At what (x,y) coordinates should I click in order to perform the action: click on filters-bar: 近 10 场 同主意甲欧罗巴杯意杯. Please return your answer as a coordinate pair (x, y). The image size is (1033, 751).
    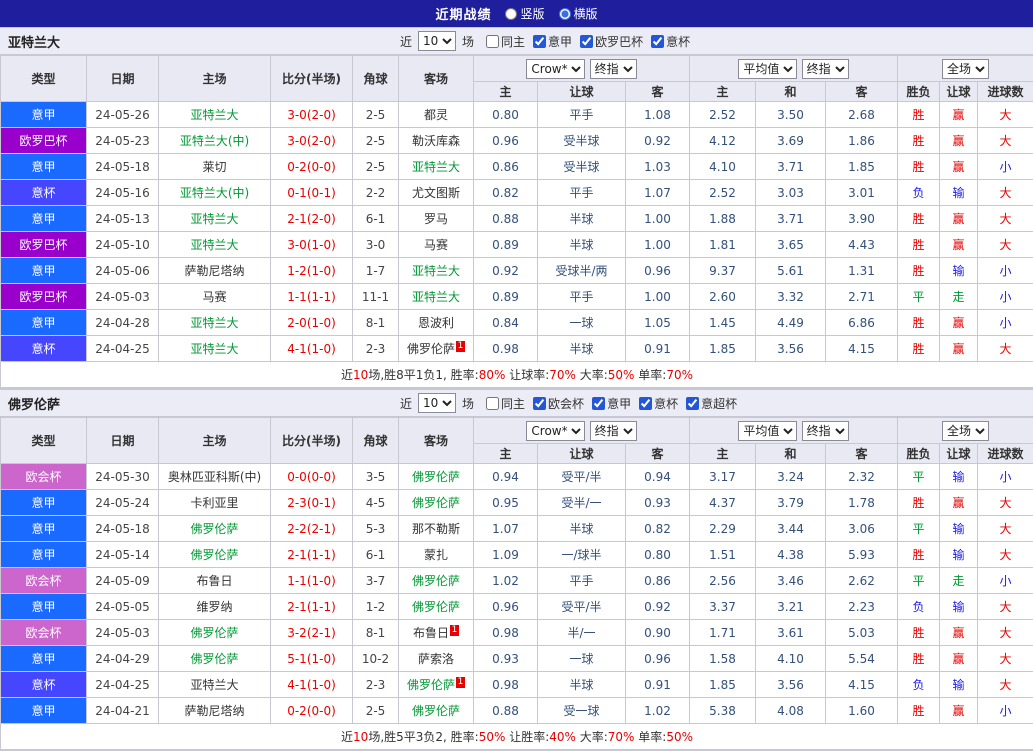
    Looking at the image, I should click on (545, 41).